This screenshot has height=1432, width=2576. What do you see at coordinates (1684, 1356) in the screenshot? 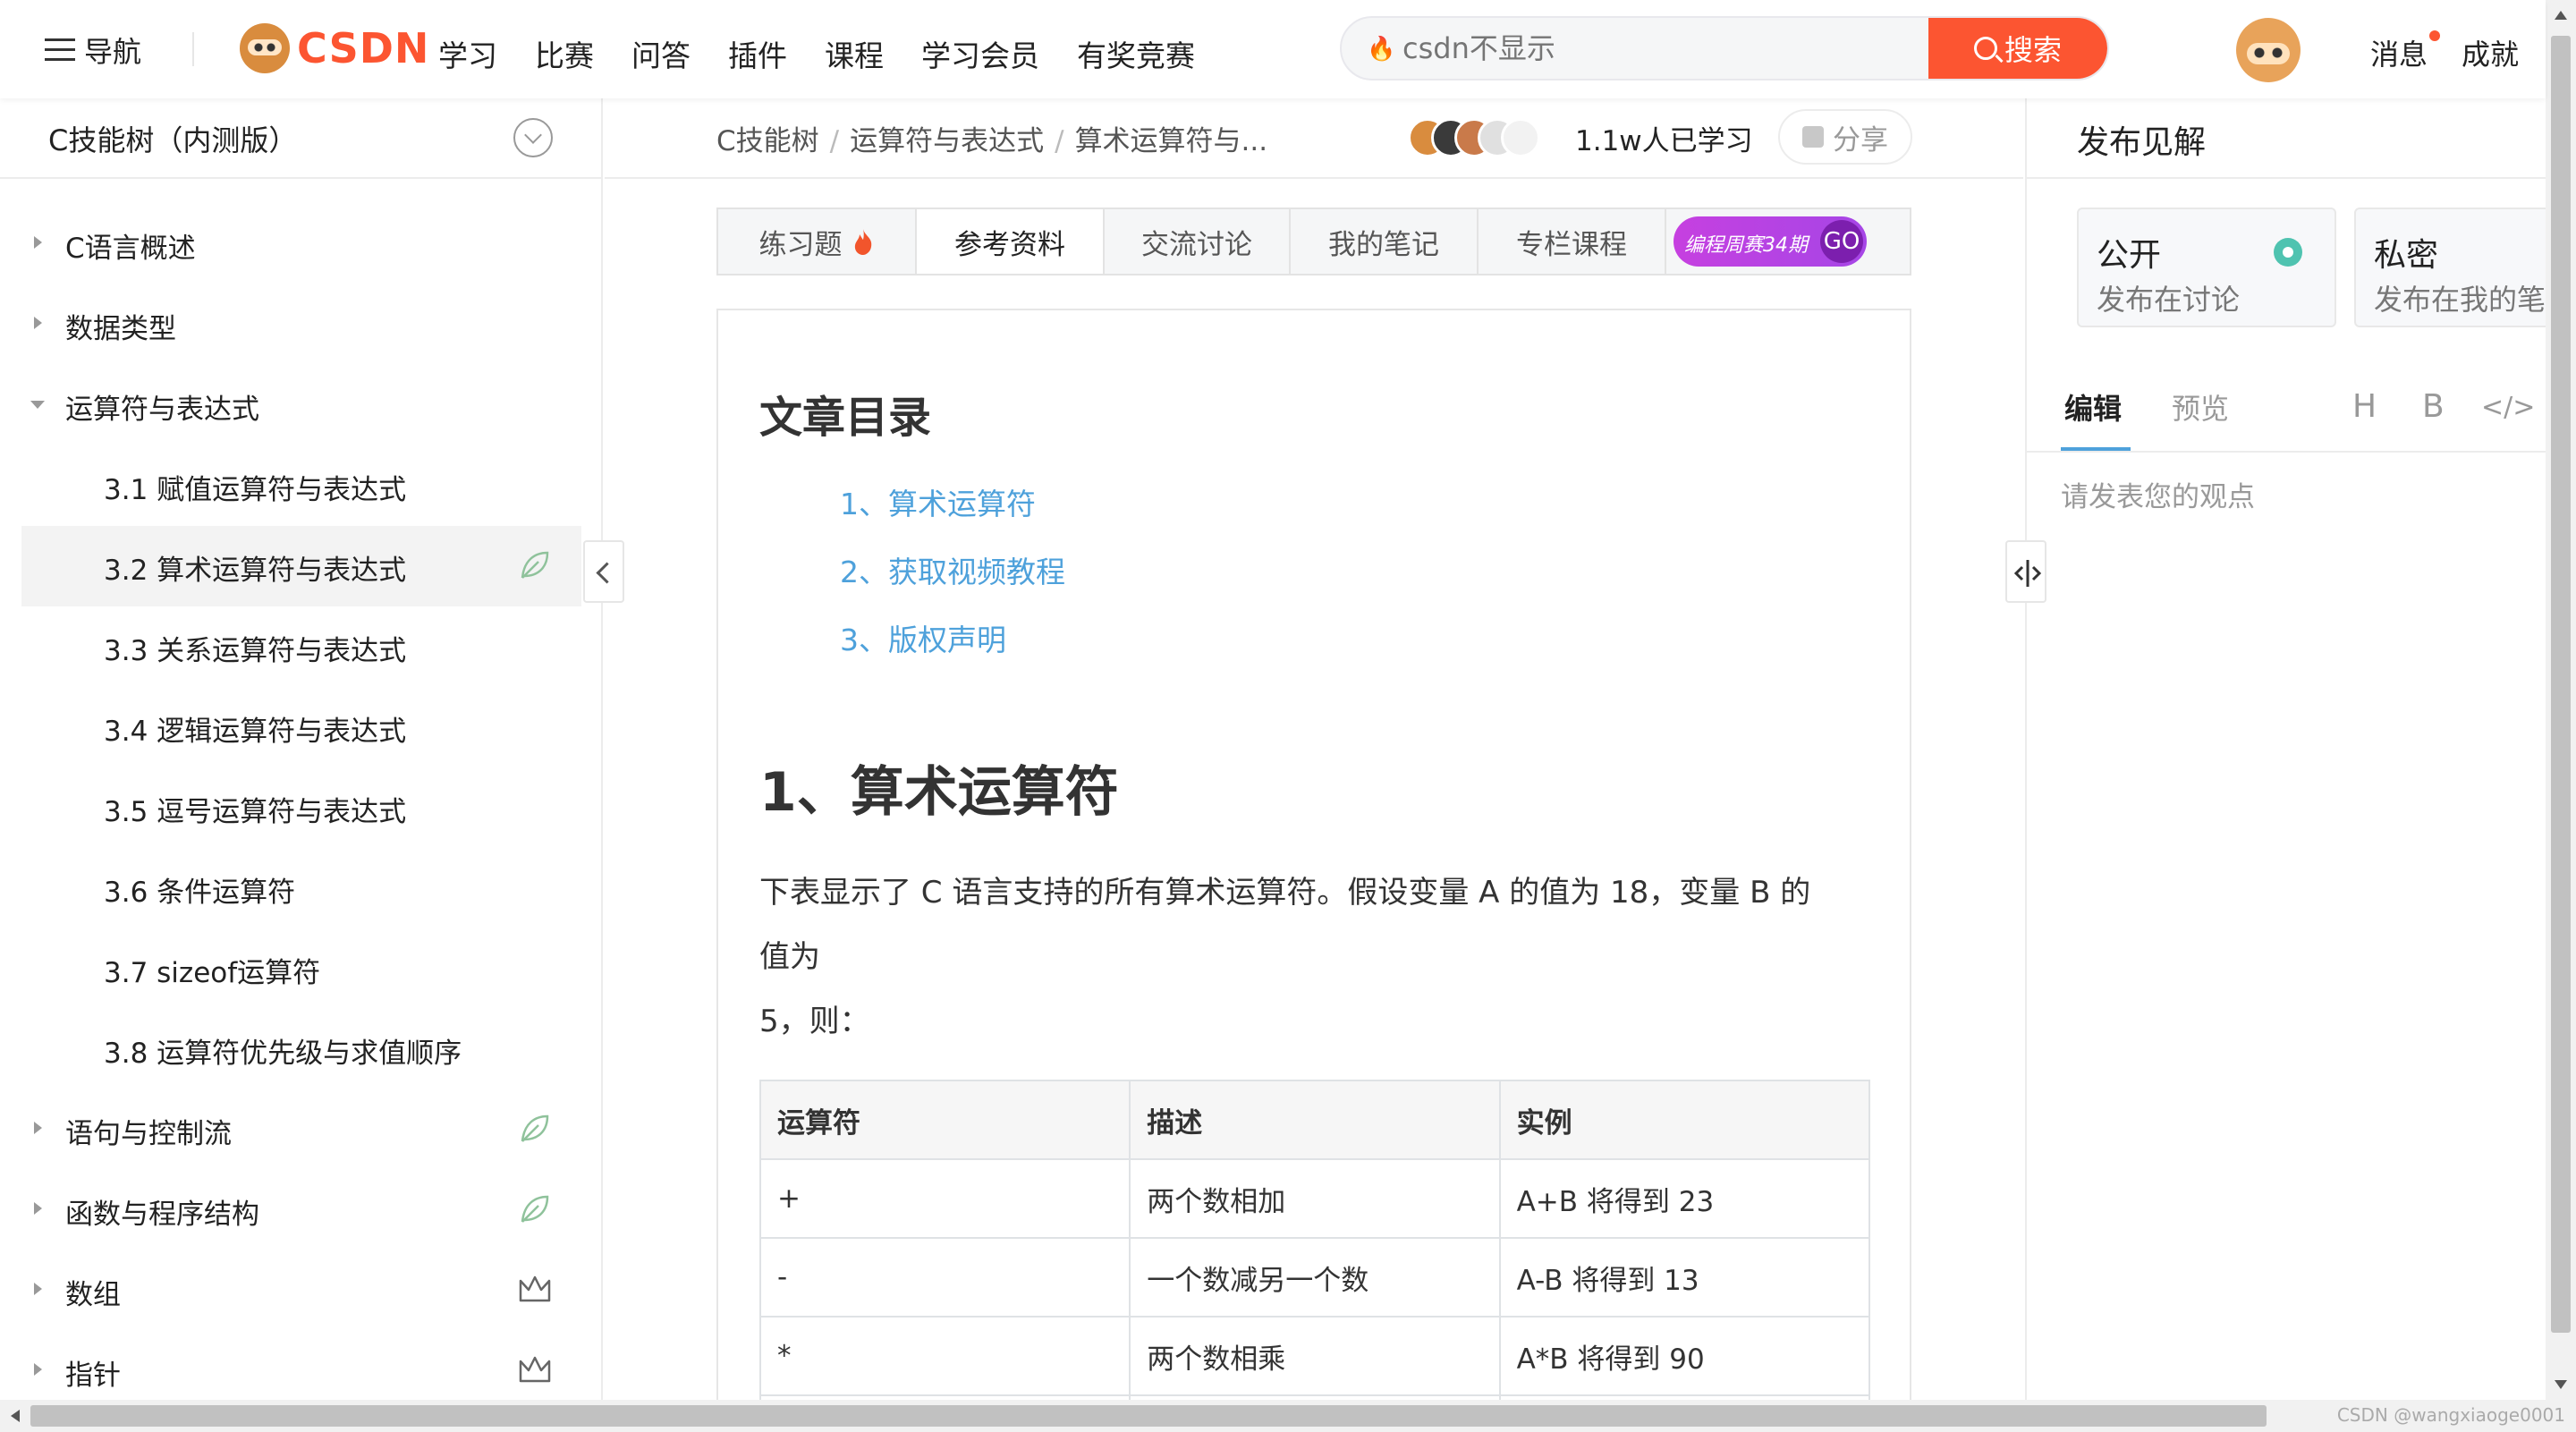
I see `table-cell: A*B 将得到 90` at bounding box center [1684, 1356].